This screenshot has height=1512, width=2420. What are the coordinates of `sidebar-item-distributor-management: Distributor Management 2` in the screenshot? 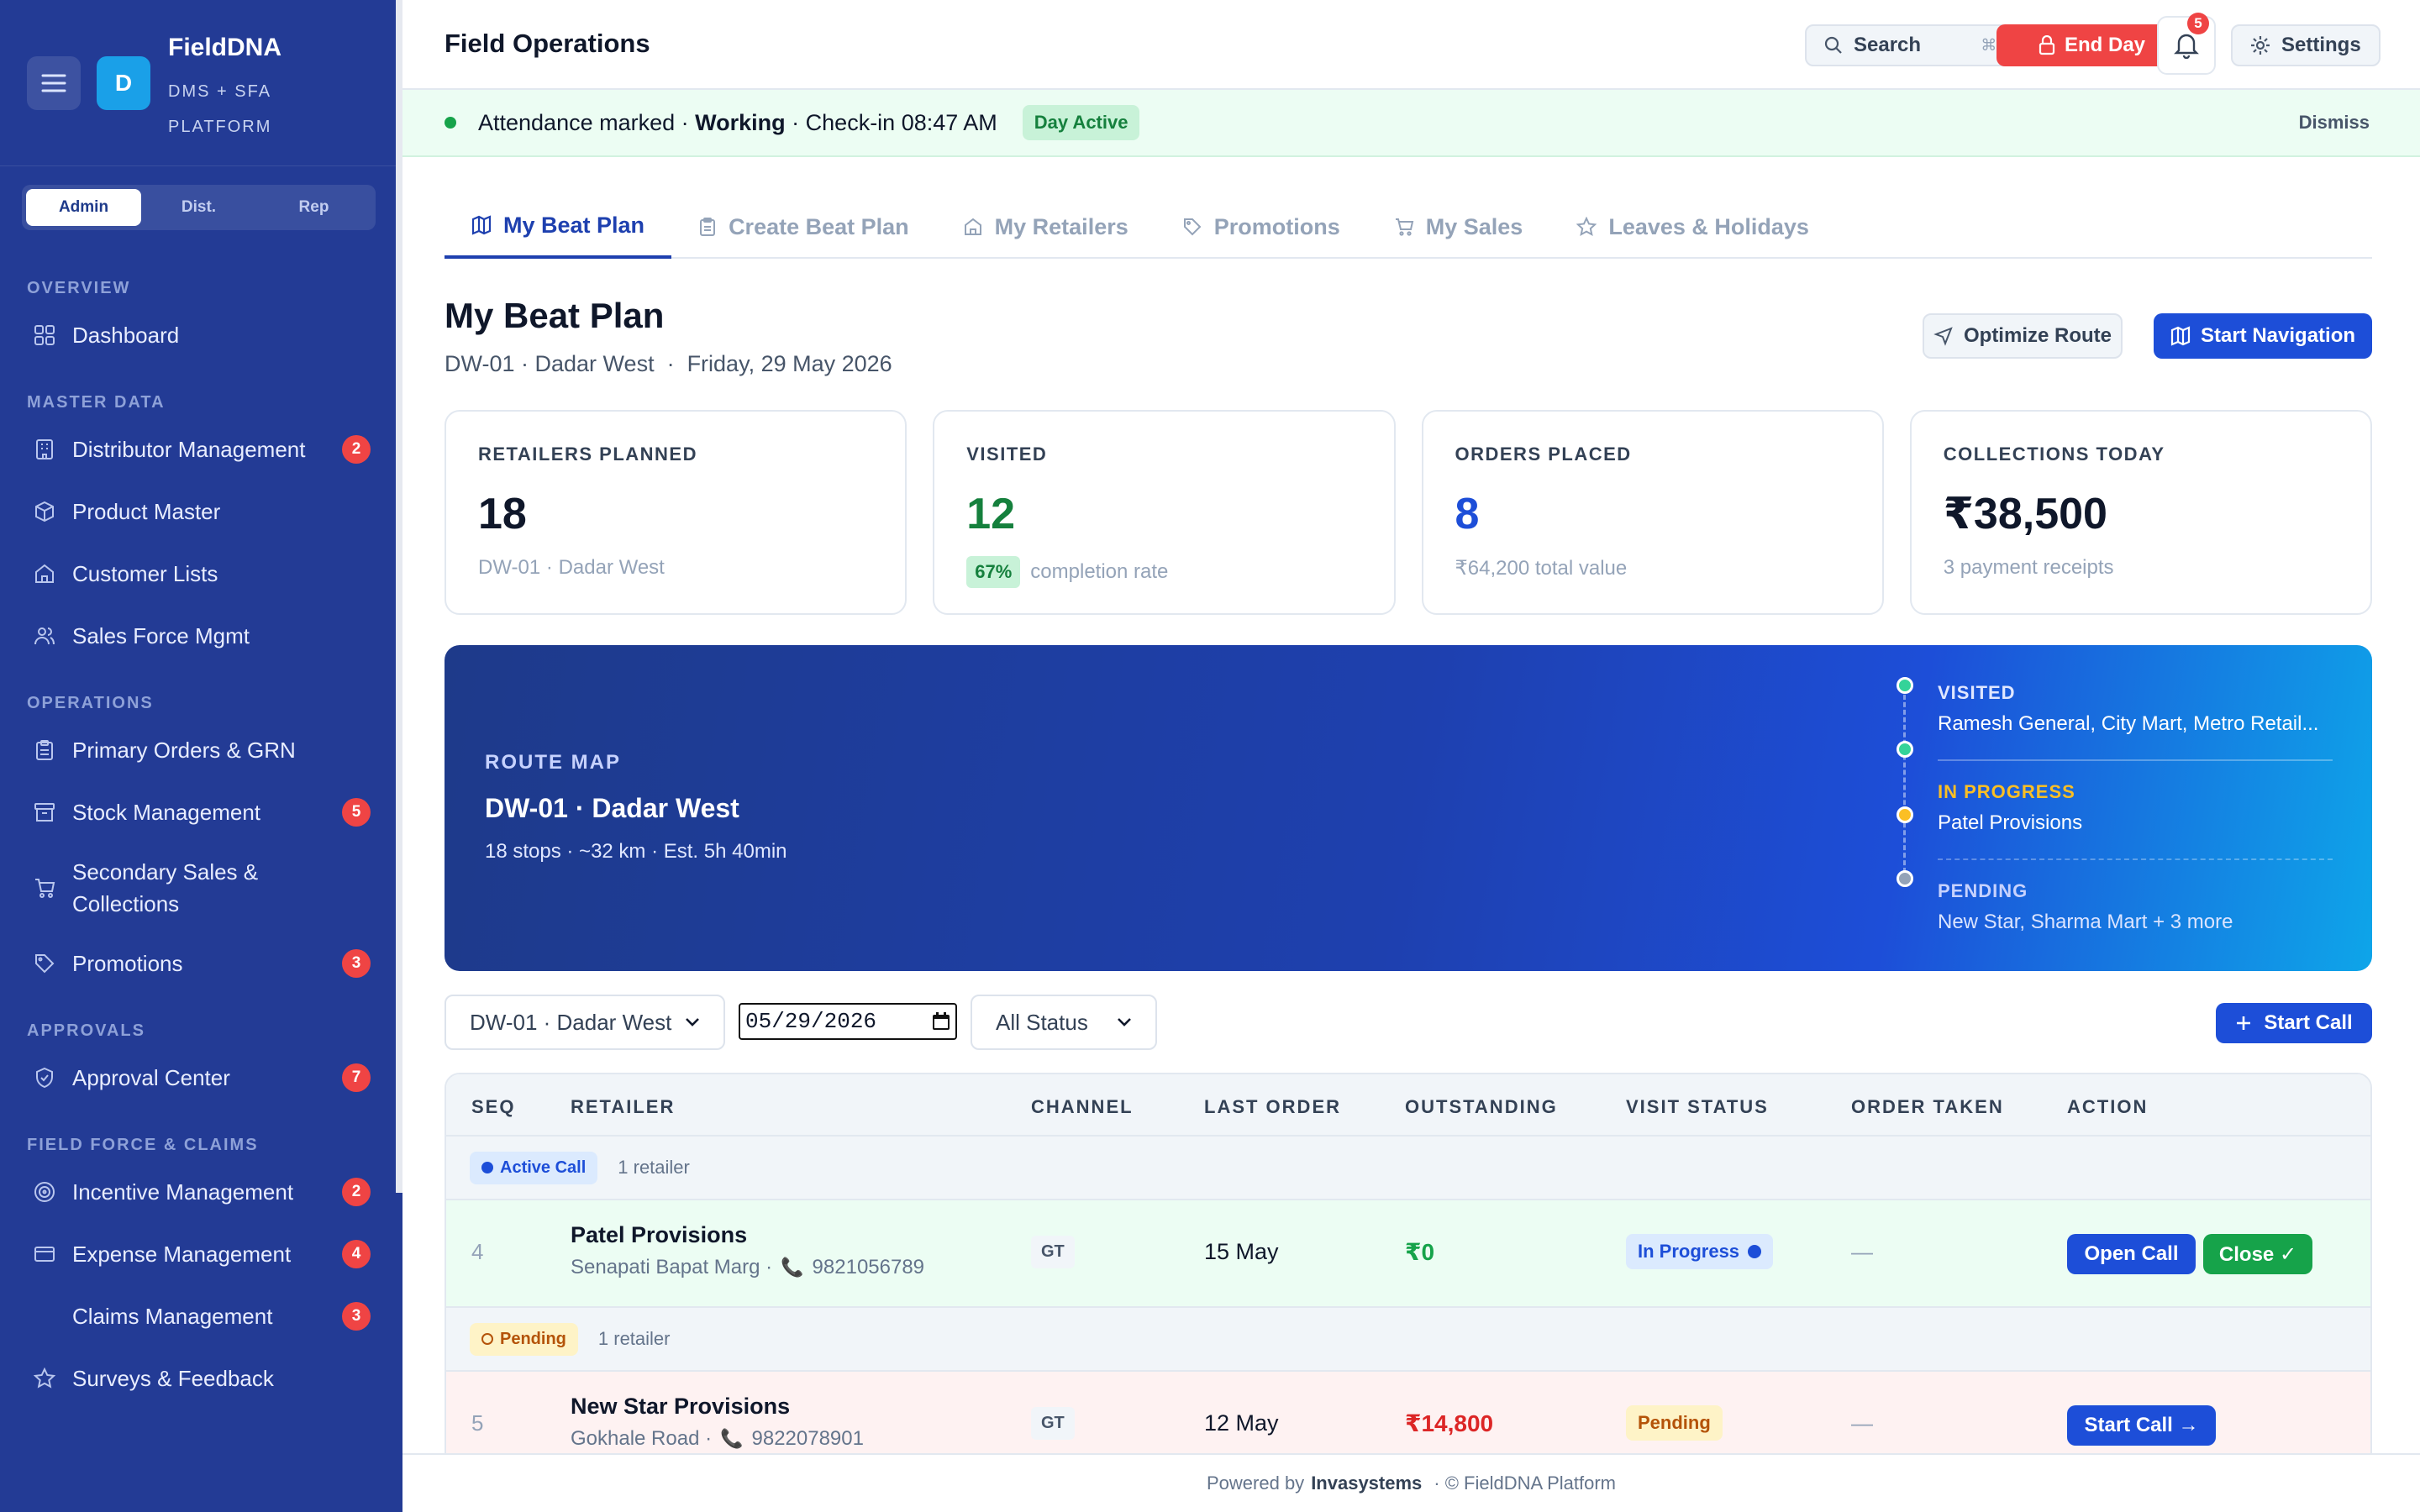 It's located at (201, 449).